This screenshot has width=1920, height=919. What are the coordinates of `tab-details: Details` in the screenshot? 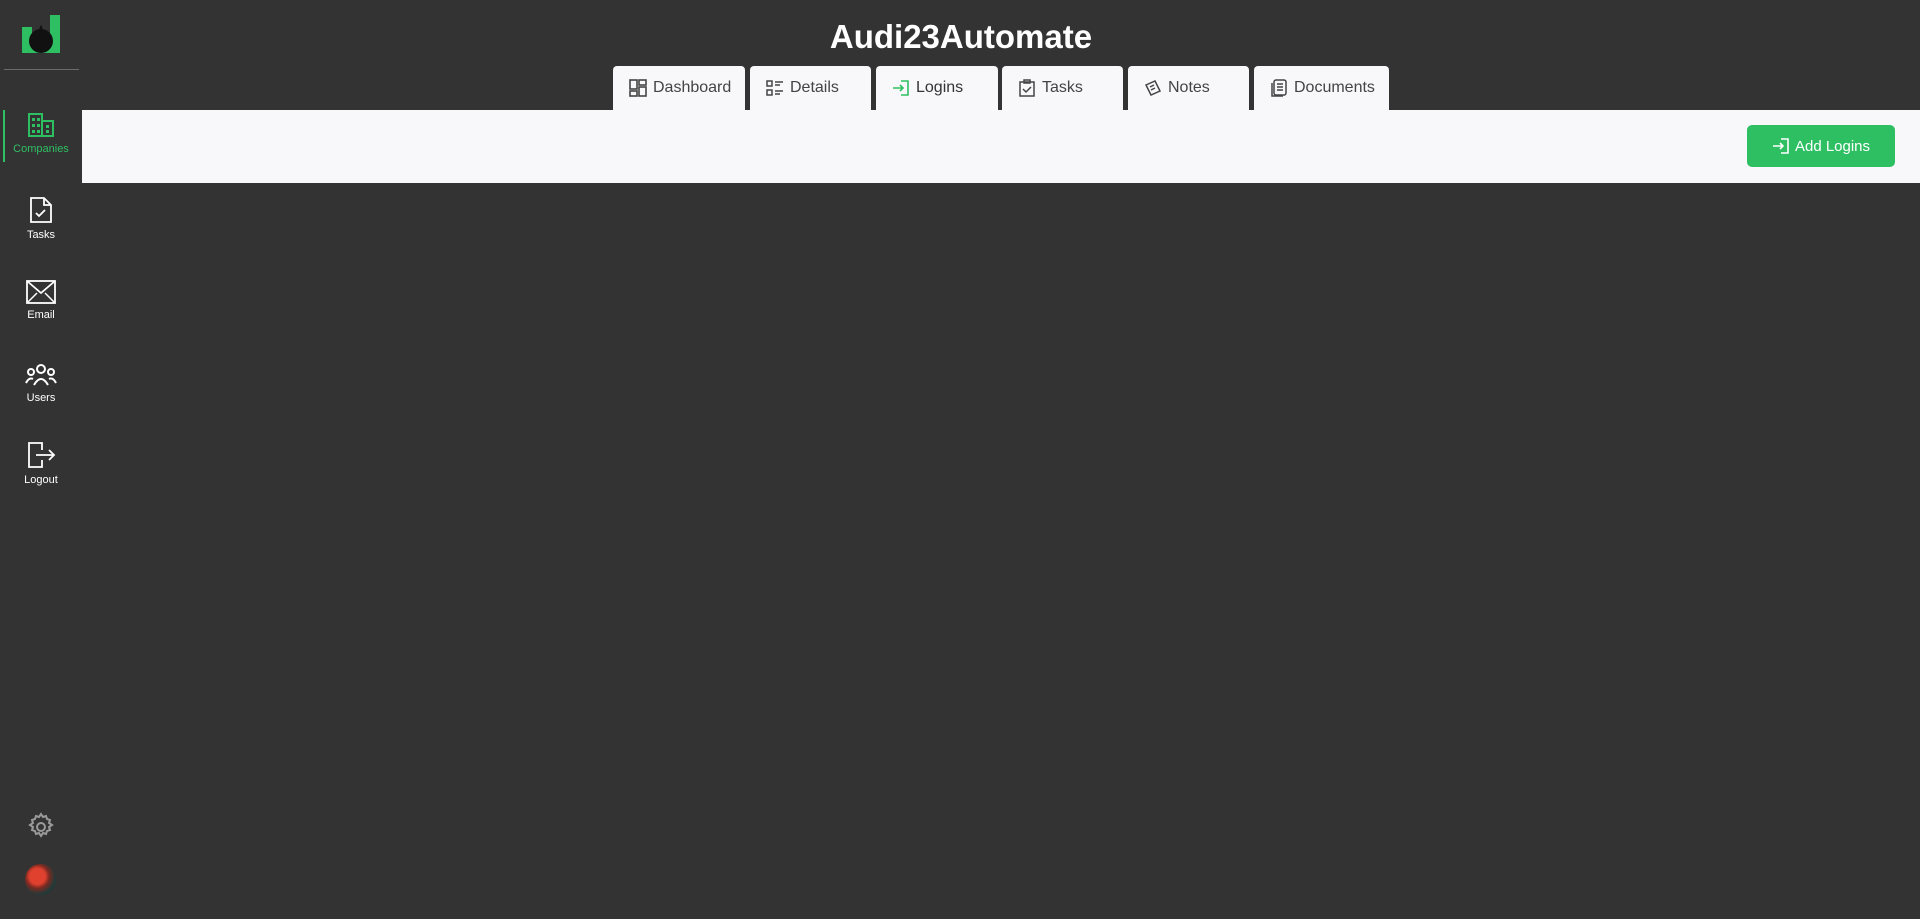 It's located at (810, 88).